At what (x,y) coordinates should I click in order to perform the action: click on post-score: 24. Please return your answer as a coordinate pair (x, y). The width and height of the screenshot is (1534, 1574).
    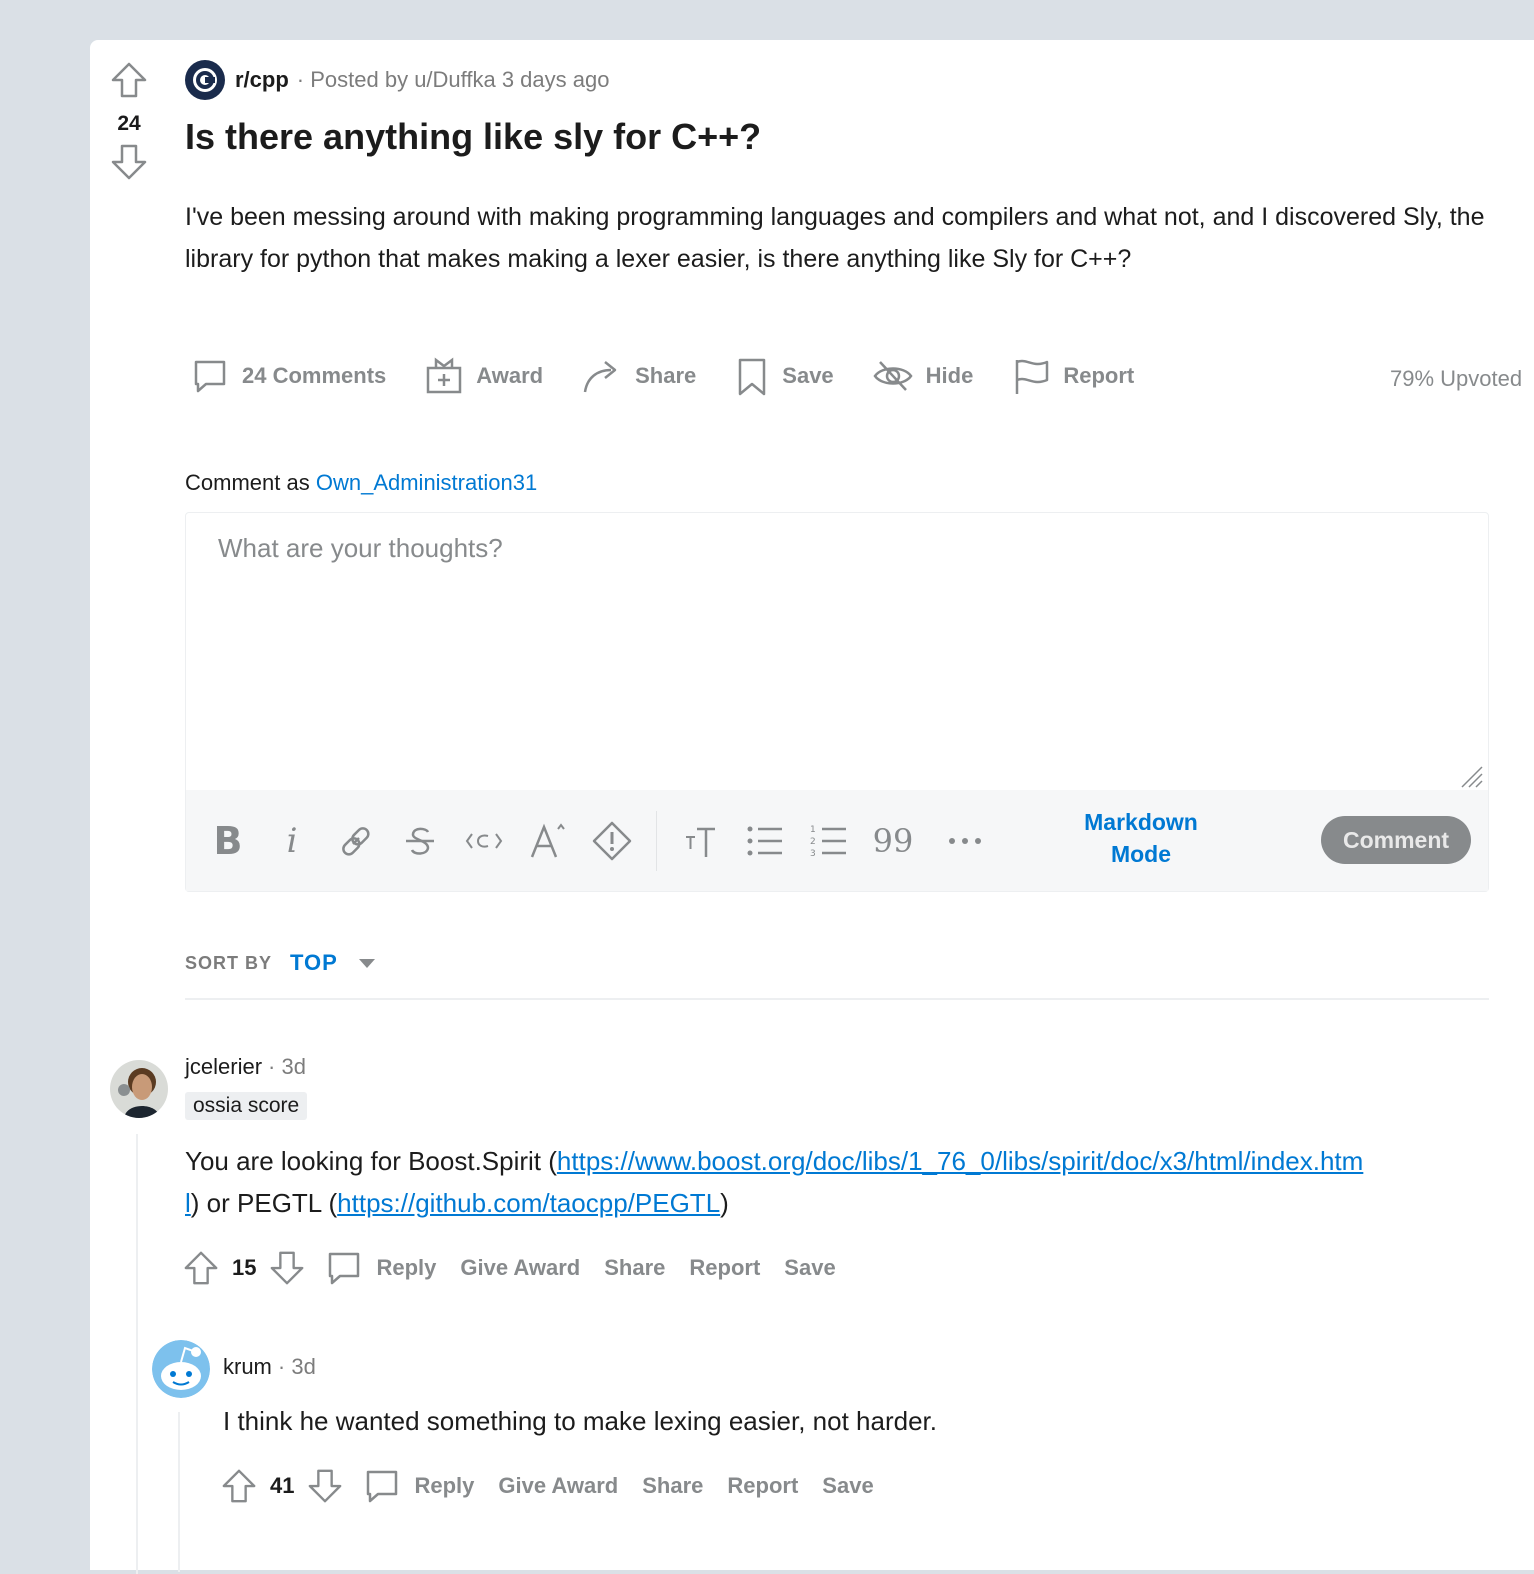
    Looking at the image, I should click on (129, 123).